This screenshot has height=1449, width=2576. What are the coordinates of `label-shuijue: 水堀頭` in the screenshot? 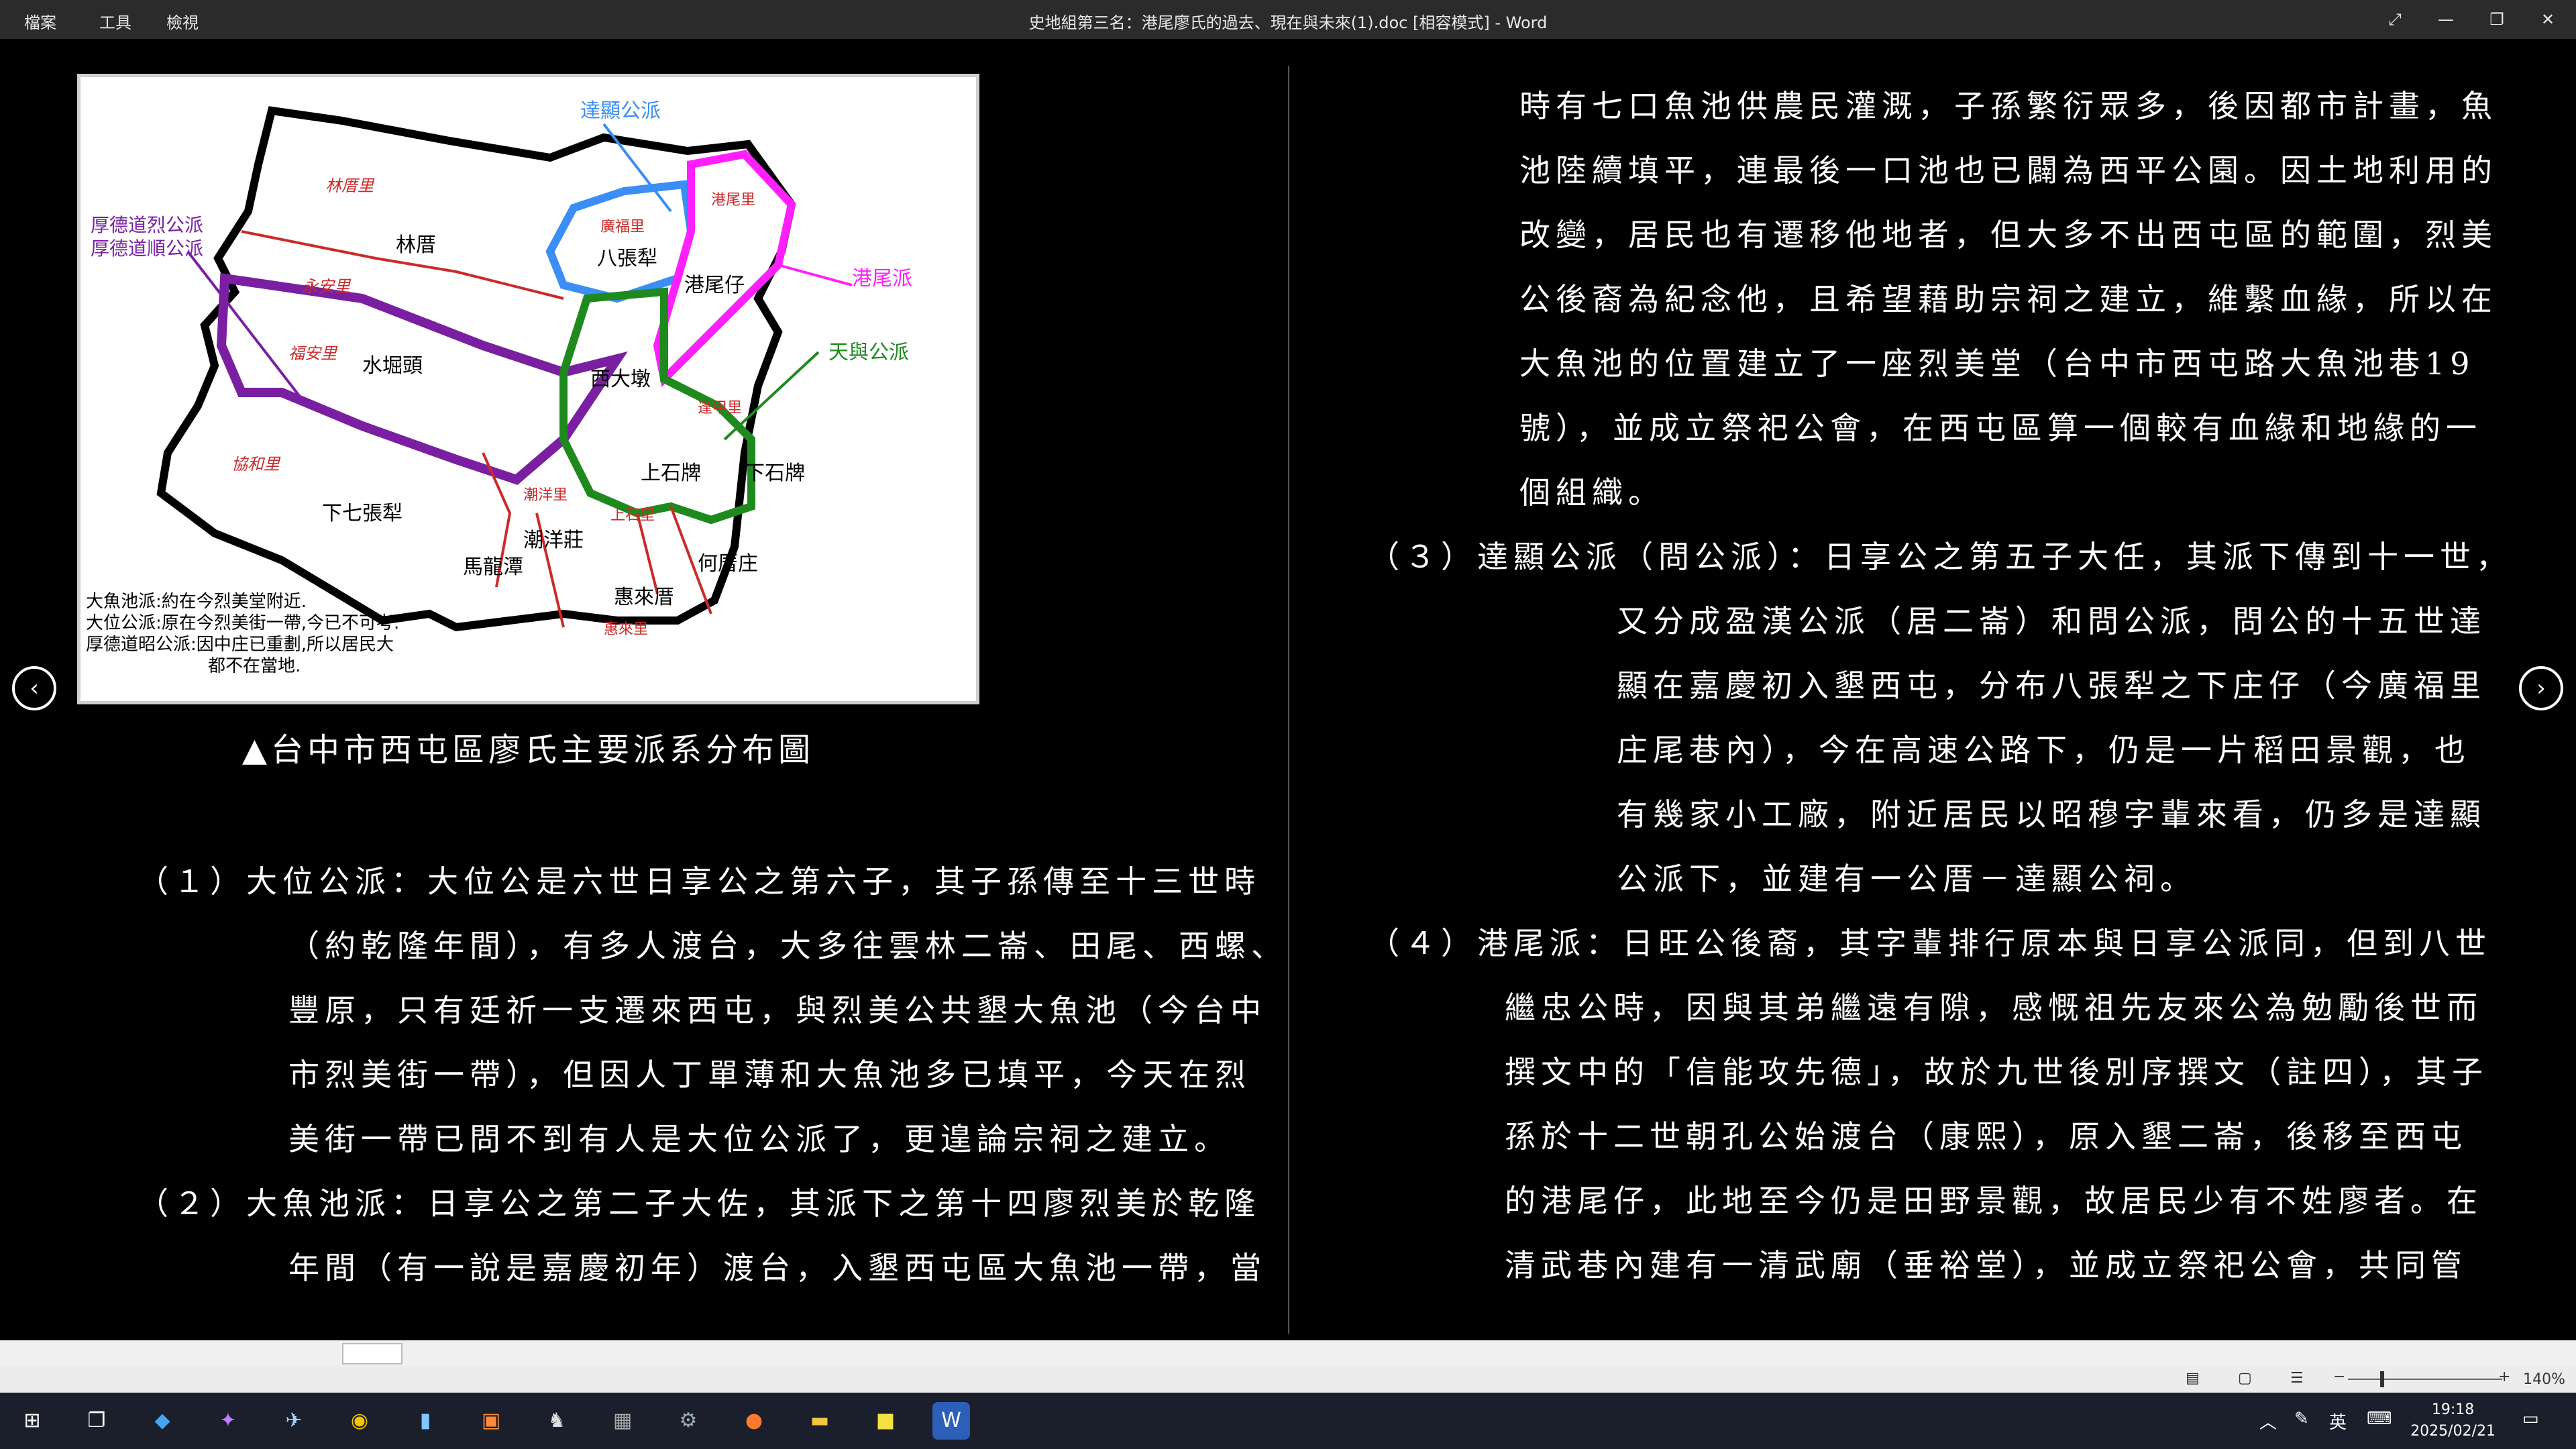 It's located at (392, 366).